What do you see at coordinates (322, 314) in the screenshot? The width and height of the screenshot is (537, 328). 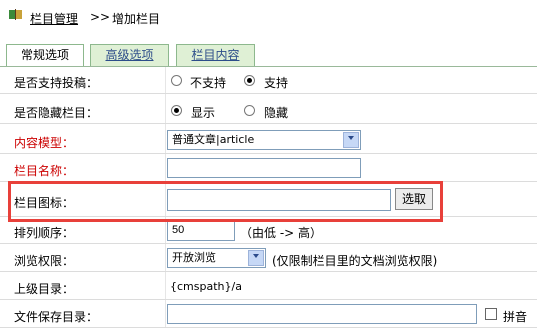 I see `save-dir-input` at bounding box center [322, 314].